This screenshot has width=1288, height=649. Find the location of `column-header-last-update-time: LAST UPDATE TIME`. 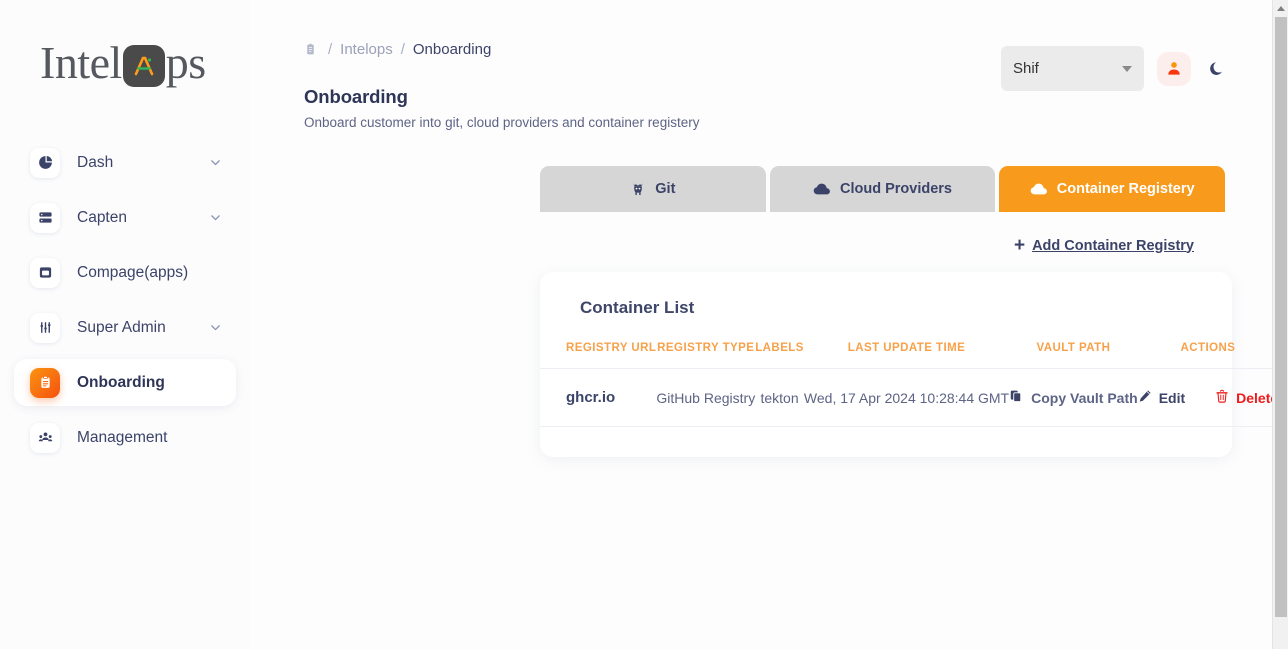

column-header-last-update-time: LAST UPDATE TIME is located at coordinates (906, 355).